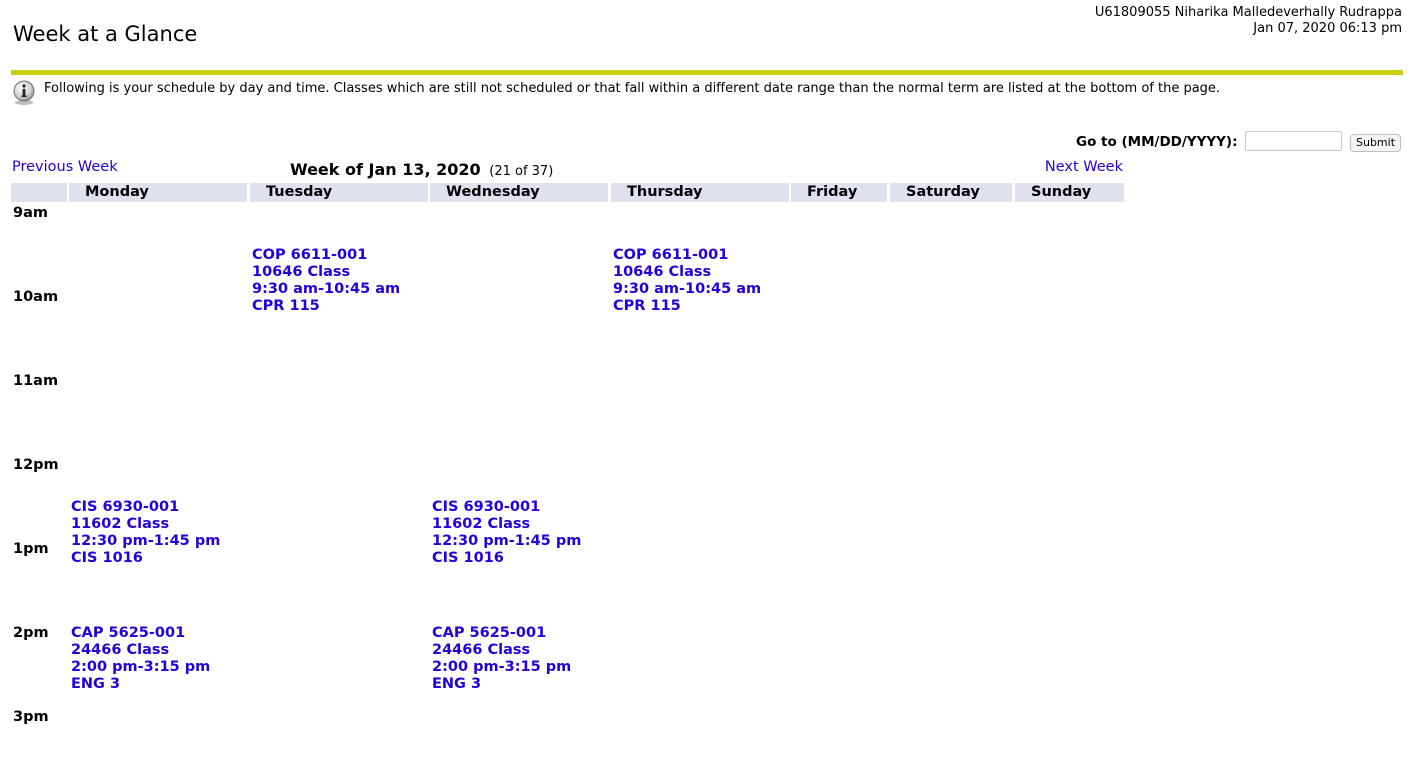  I want to click on week-label: Week of Jan 13, 2020, so click(385, 169).